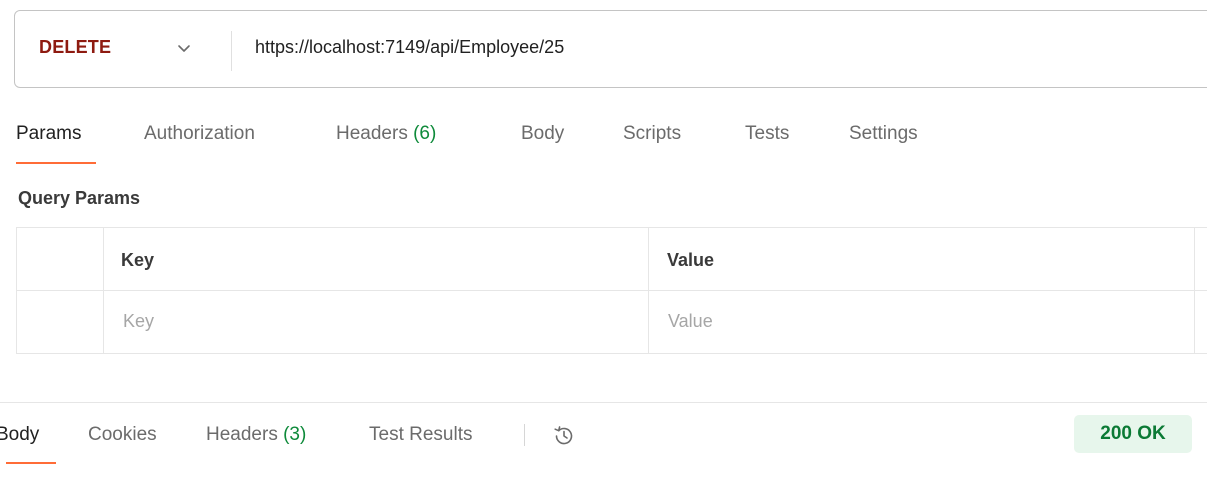  I want to click on tab-settings: Settings, so click(883, 134).